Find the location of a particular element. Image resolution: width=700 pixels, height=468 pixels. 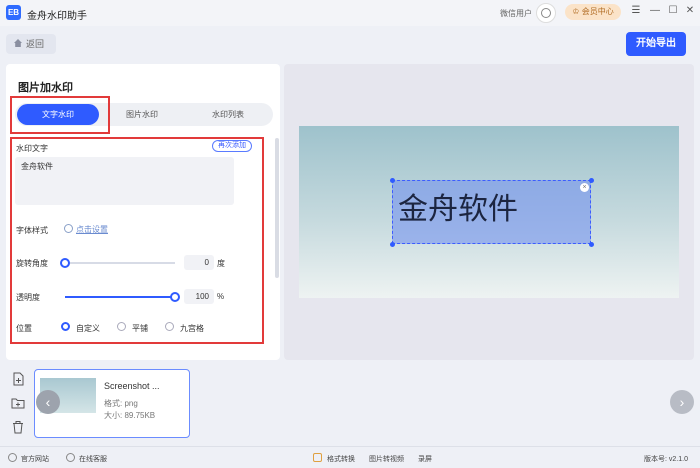

rotation-label: 旋转角度 is located at coordinates (32, 263).